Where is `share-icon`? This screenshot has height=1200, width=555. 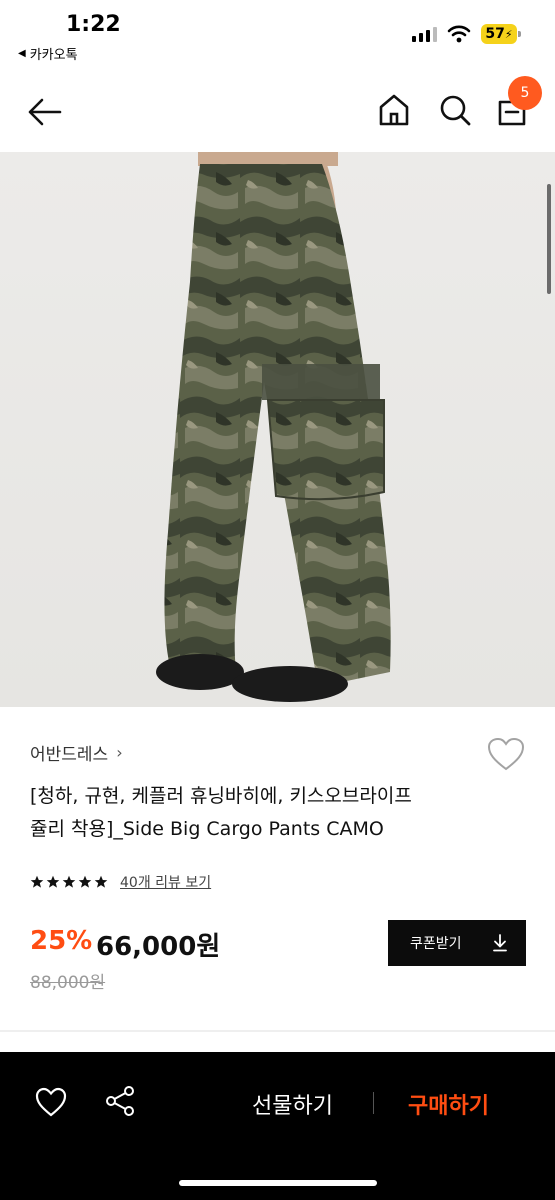 share-icon is located at coordinates (120, 1101).